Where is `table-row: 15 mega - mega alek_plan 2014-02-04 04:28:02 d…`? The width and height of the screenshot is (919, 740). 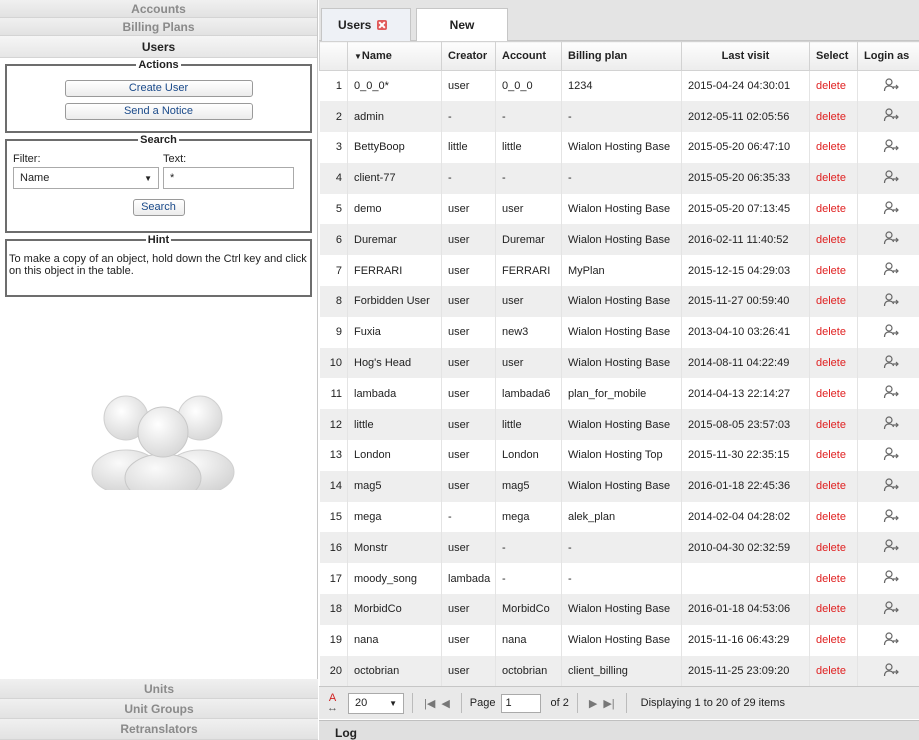 table-row: 15 mega - mega alek_plan 2014-02-04 04:28:02 d… is located at coordinates (619, 517).